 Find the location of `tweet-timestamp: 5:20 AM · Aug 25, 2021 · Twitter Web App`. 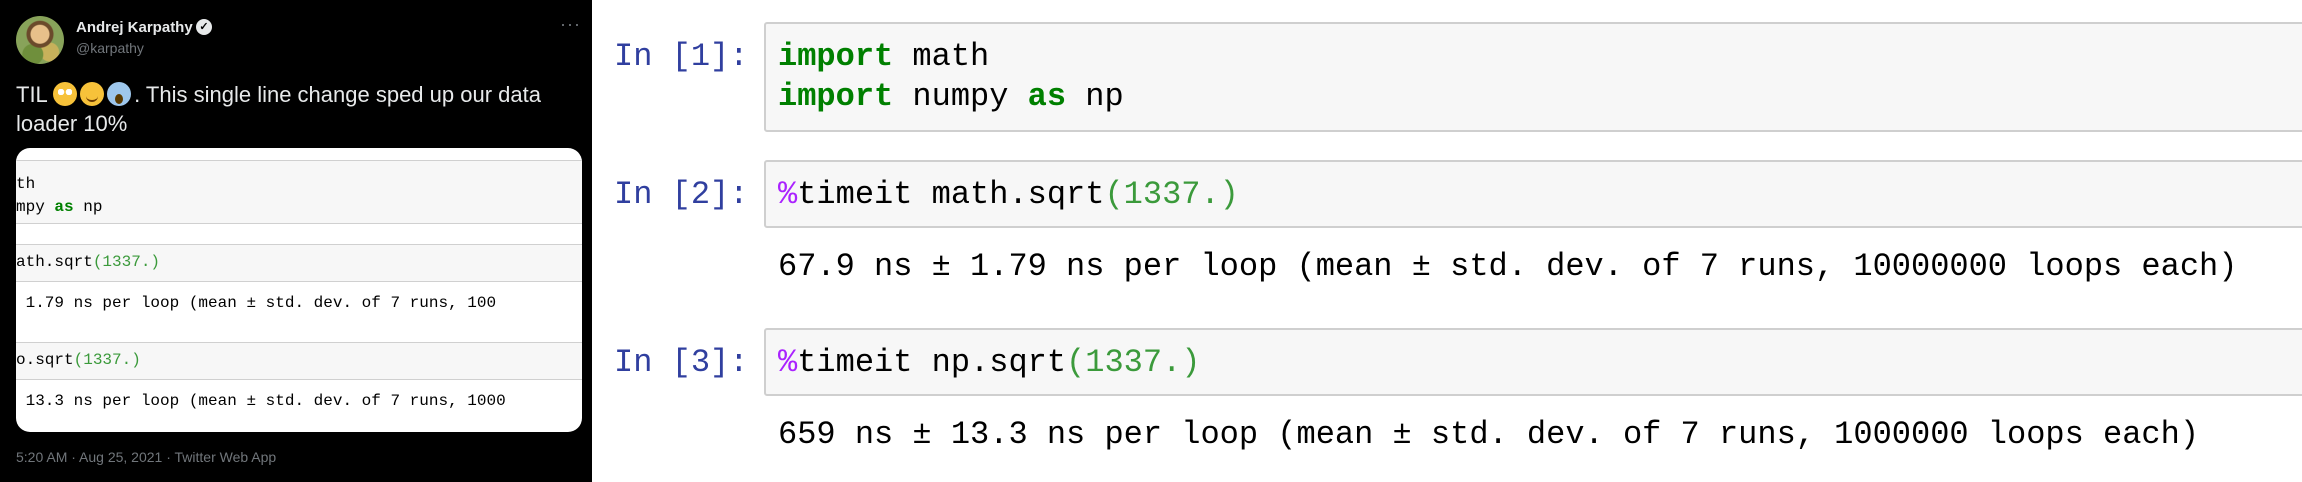

tweet-timestamp: 5:20 AM · Aug 25, 2021 · Twitter Web App is located at coordinates (146, 457).